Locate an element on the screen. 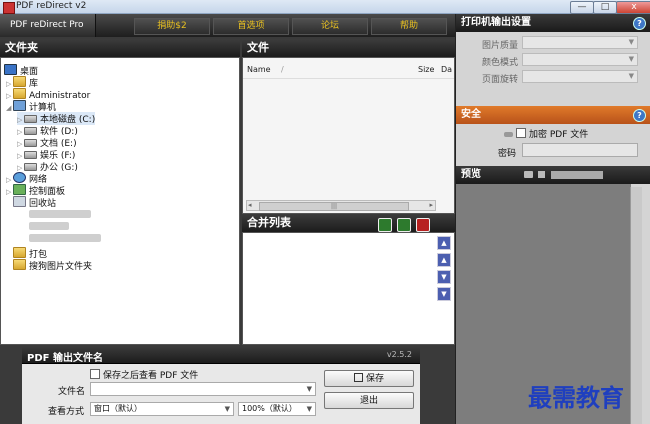 The height and width of the screenshot is (424, 650). window-title: PDF reDirect v2 is located at coordinates (51, 6).